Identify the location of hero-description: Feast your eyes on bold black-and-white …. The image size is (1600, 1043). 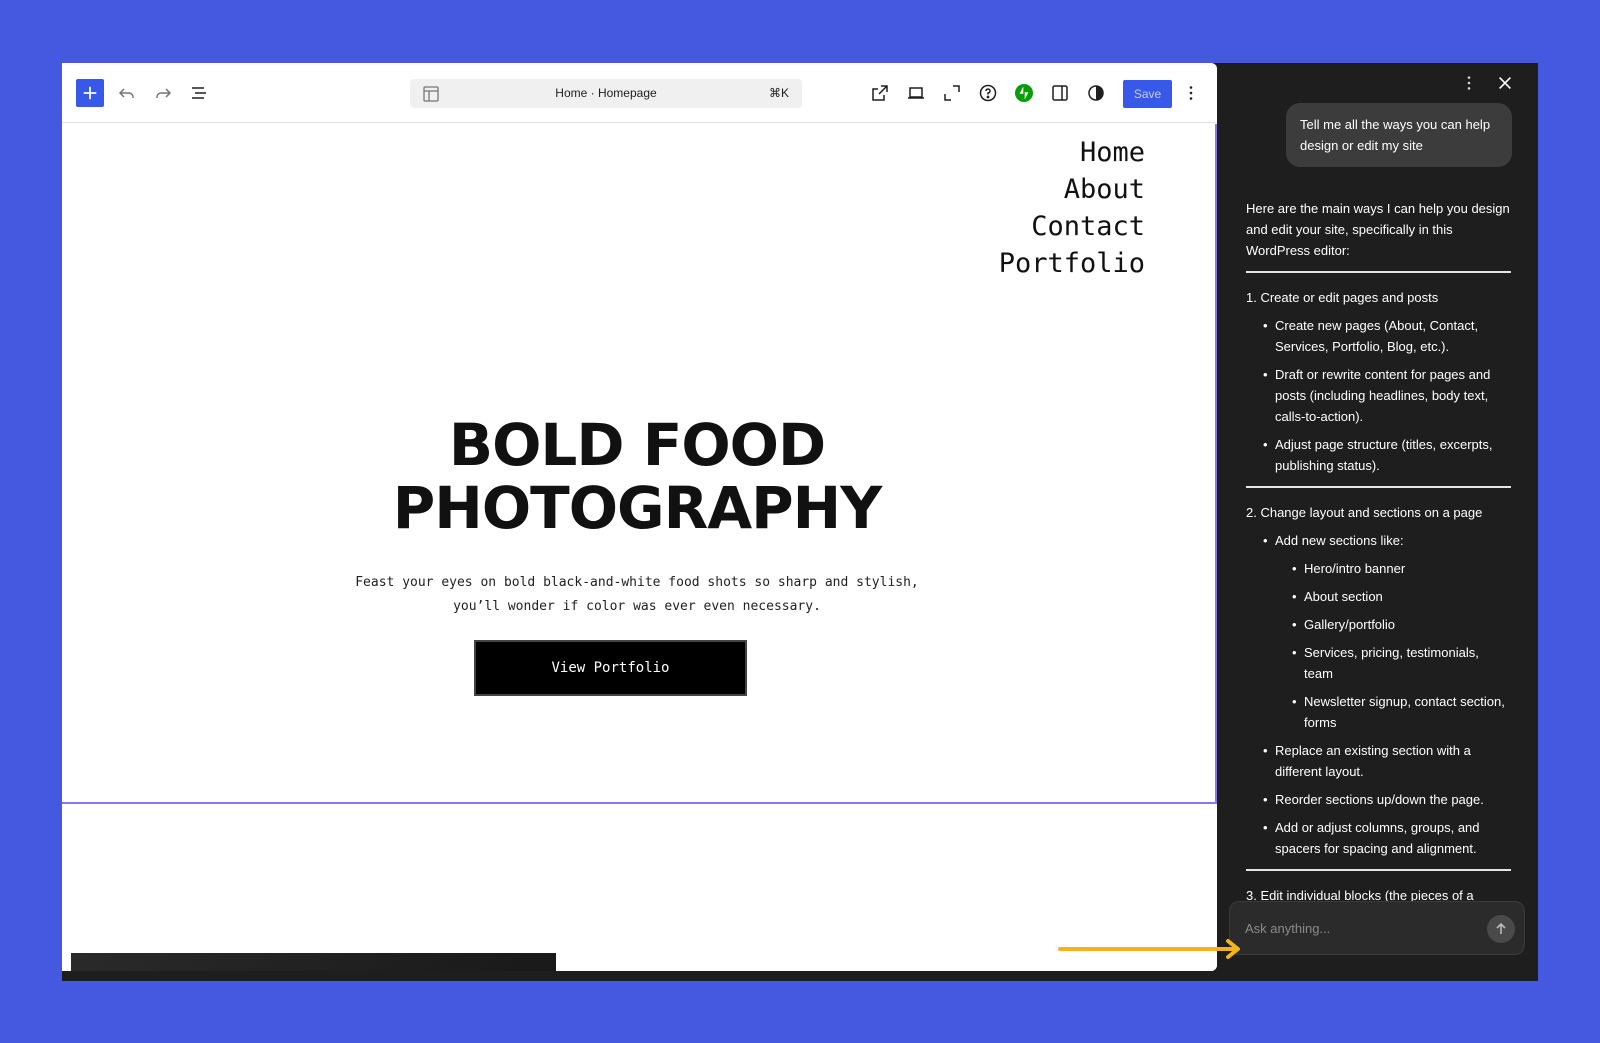
(637, 595).